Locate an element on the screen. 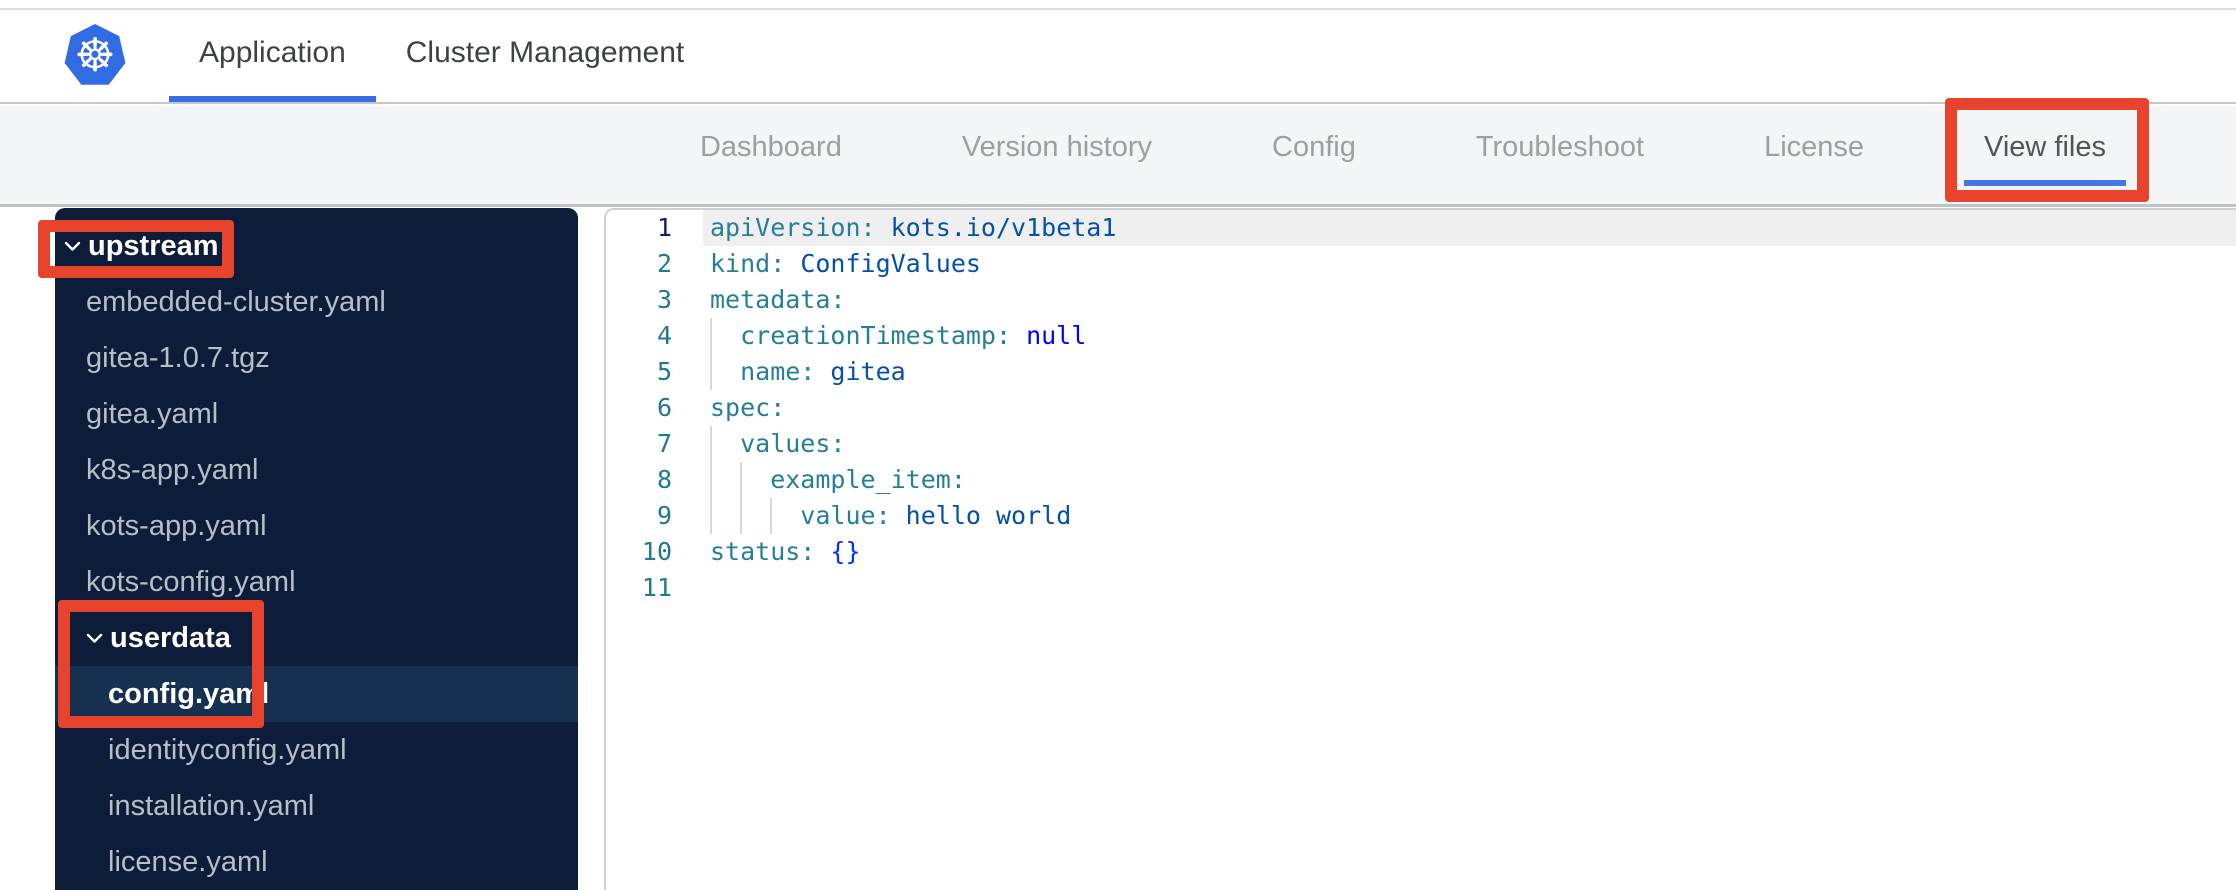 The image size is (2236, 890). kubernetes-logo: ☸ is located at coordinates (95, 54).